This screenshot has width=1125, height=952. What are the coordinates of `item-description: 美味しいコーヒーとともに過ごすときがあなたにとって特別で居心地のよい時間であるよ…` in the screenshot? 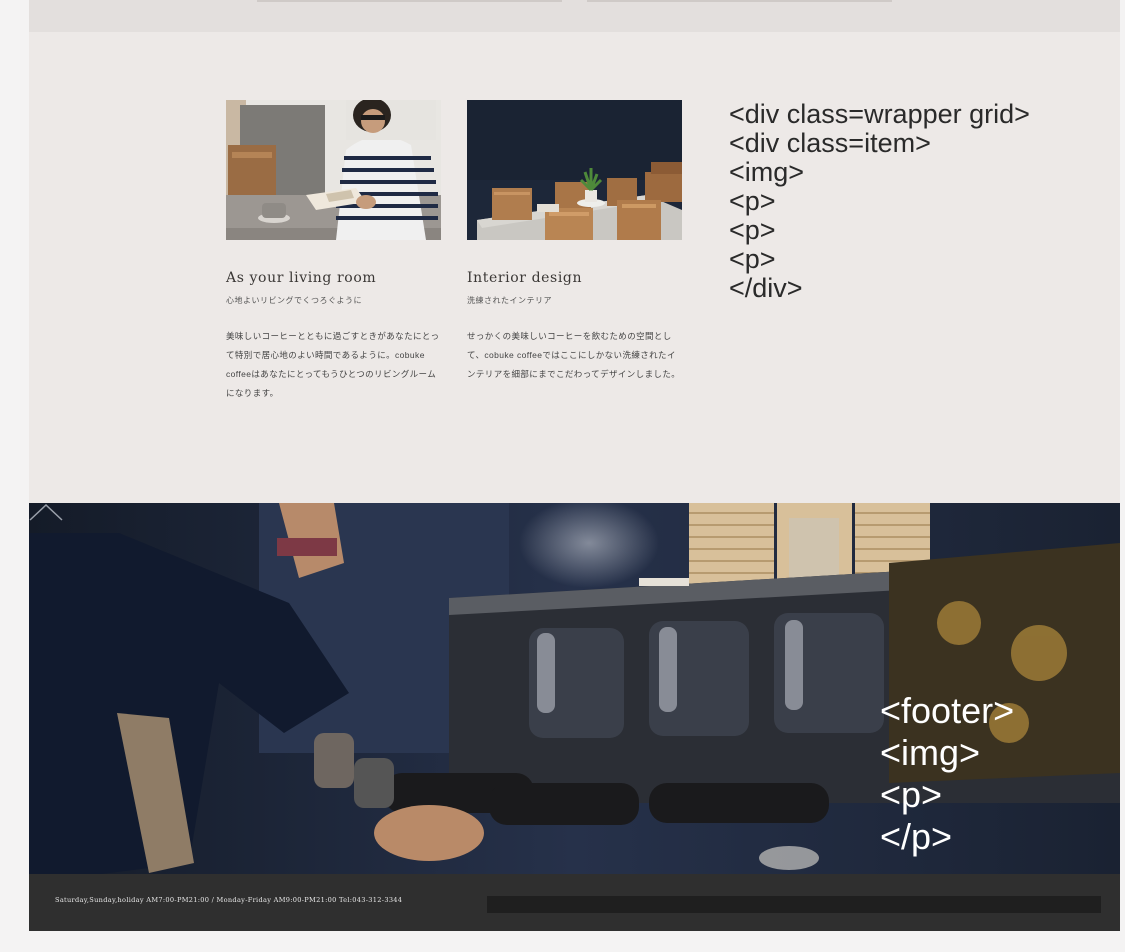 It's located at (333, 364).